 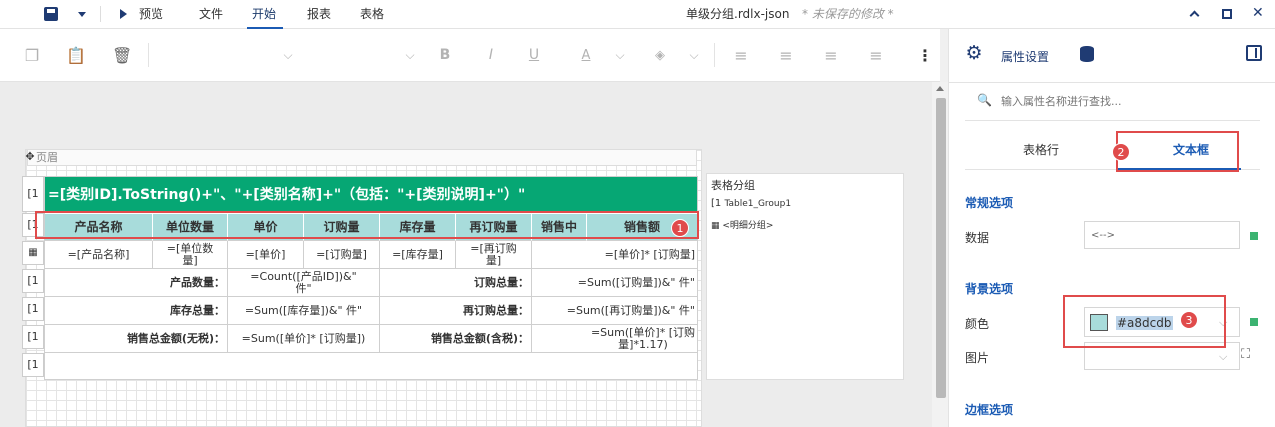 I want to click on gear-icon: ⚙, so click(x=974, y=53).